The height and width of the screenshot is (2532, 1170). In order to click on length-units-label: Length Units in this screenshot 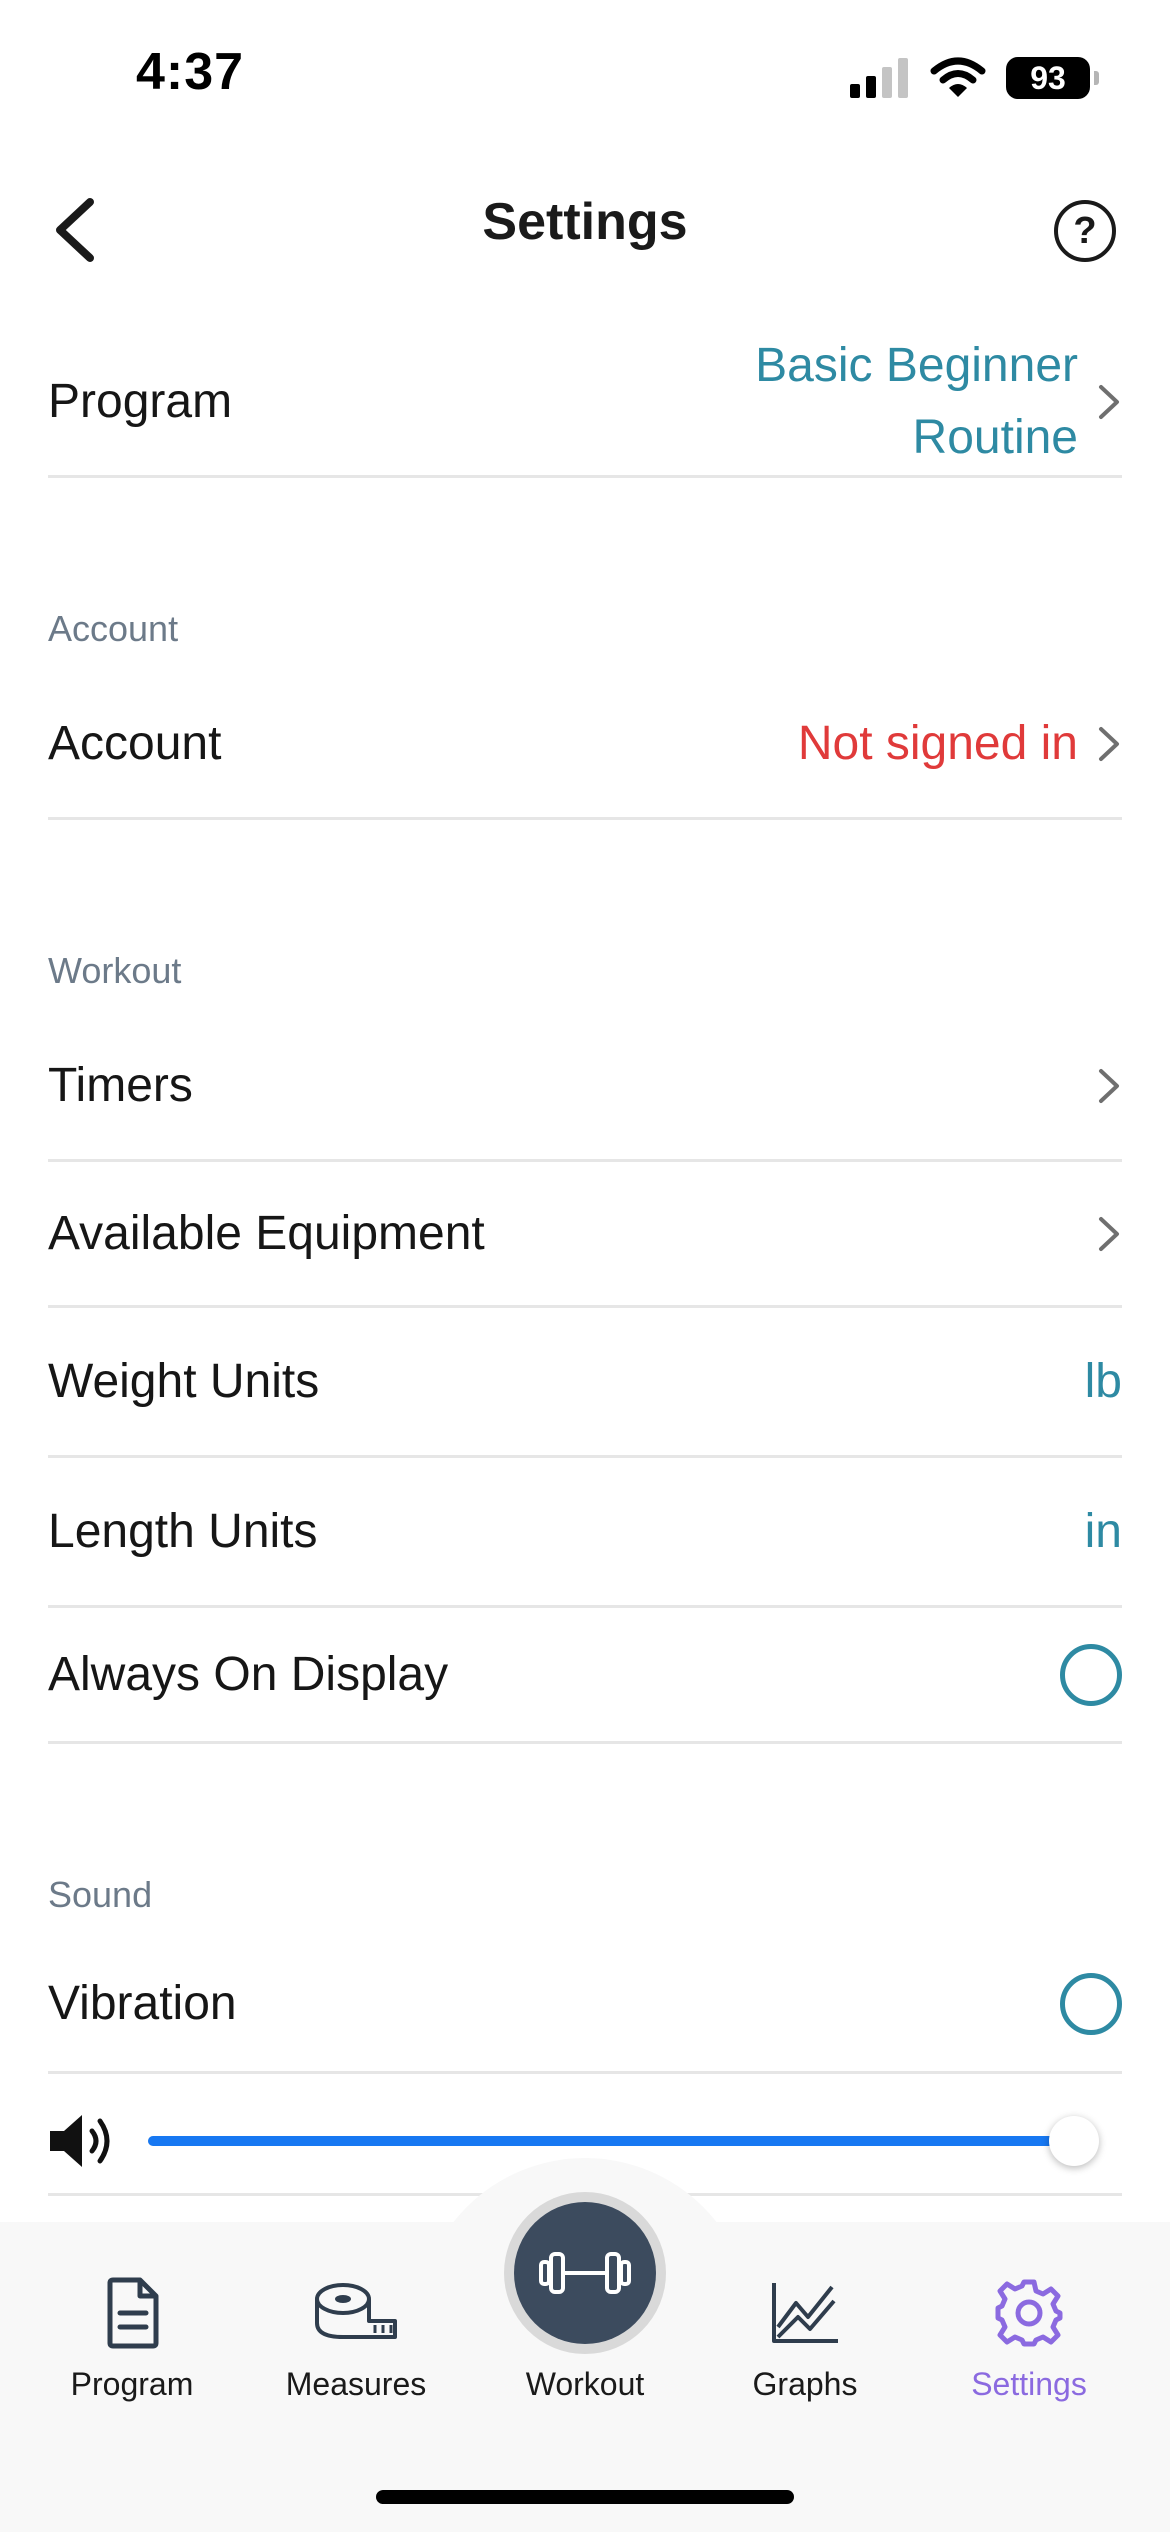, I will do `click(183, 1531)`.